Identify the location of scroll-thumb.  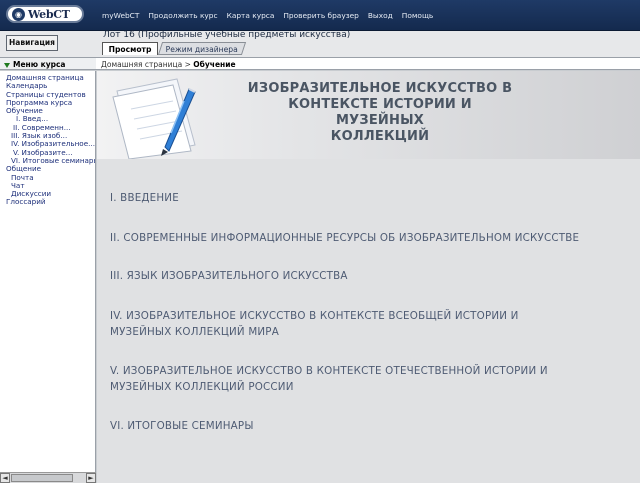
(42, 478).